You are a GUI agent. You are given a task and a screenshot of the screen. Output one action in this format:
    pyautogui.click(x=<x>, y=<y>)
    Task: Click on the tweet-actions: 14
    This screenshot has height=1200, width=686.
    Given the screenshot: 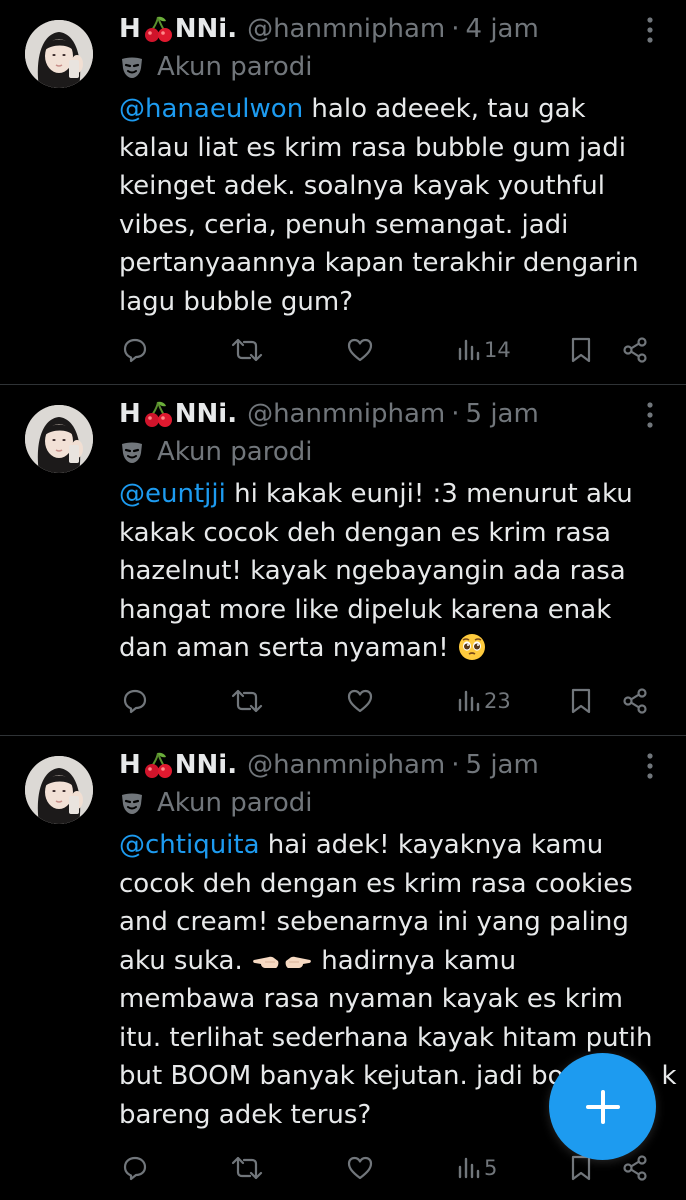 What is the action you would take?
    pyautogui.click(x=343, y=350)
    